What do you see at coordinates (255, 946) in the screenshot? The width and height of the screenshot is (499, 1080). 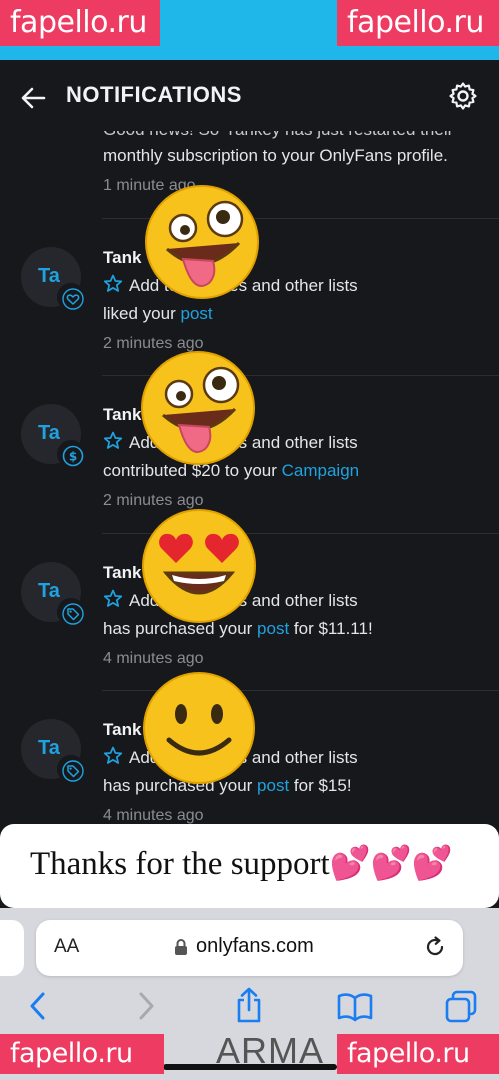 I see `url-text: onlyfans.com` at bounding box center [255, 946].